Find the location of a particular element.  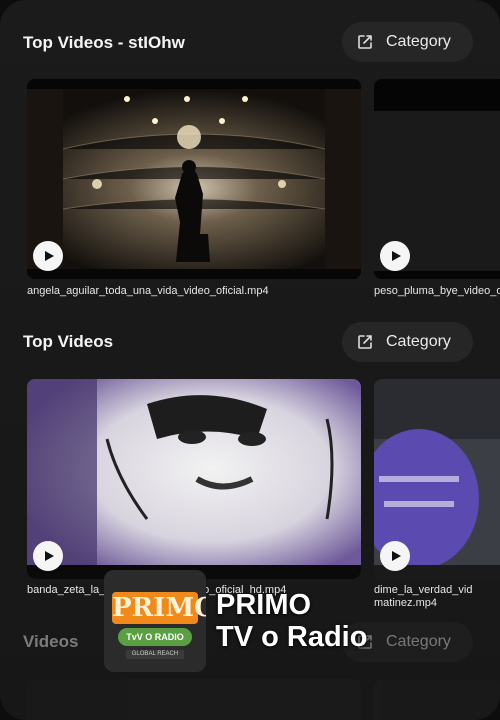

video-caption-line1: dime_la_verdad_vid is located at coordinates (423, 590).